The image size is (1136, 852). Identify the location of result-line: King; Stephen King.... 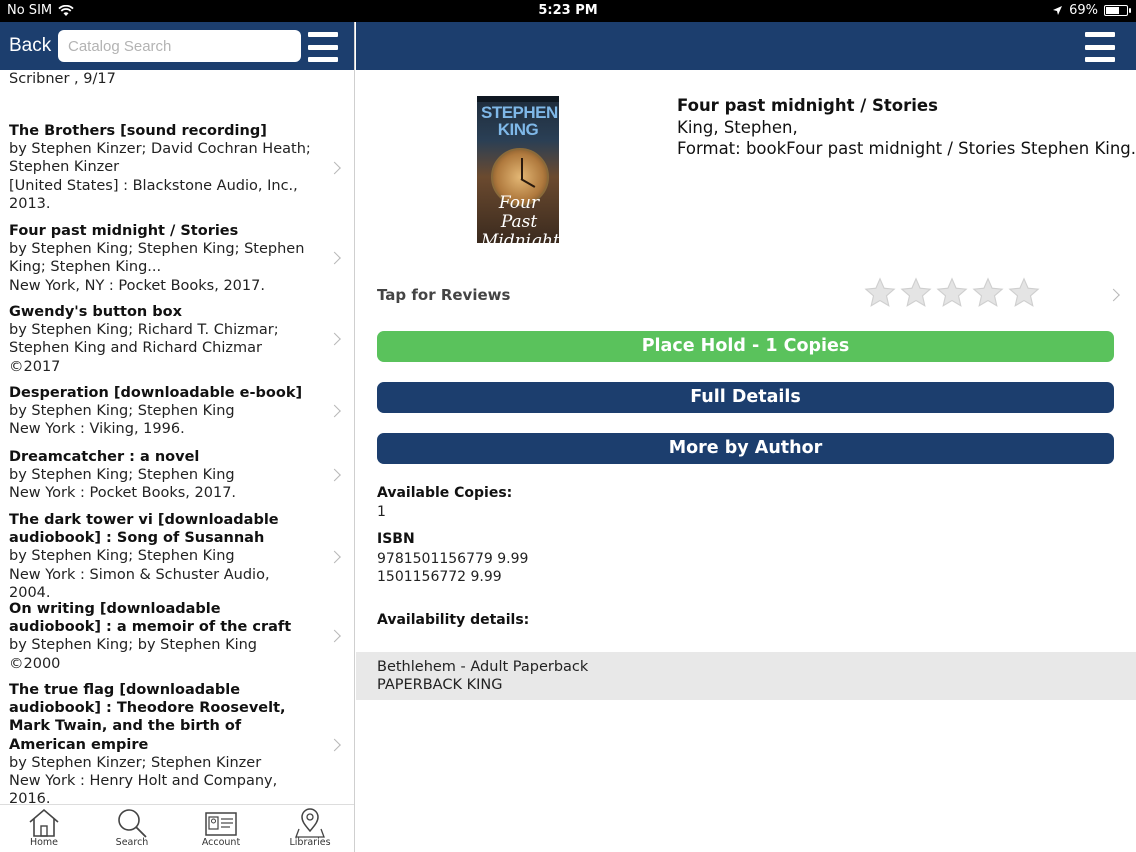
(85, 267).